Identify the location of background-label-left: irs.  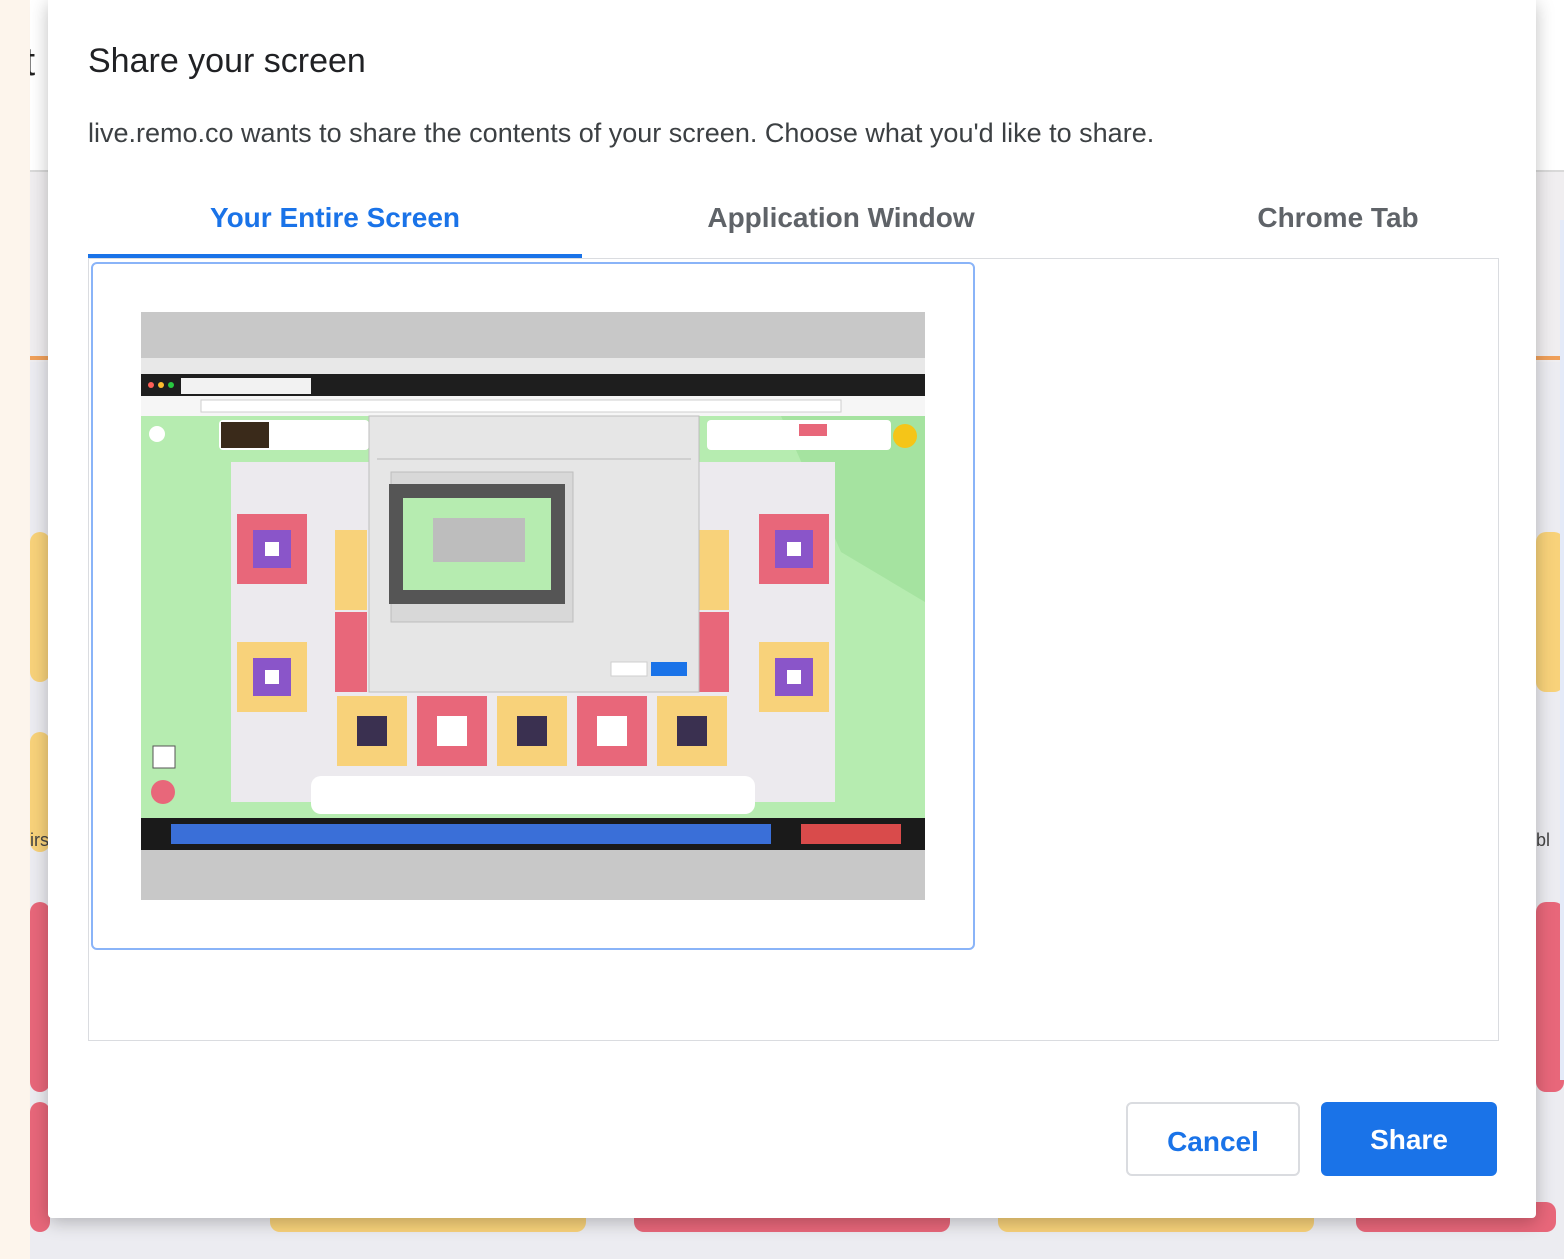
(39, 840).